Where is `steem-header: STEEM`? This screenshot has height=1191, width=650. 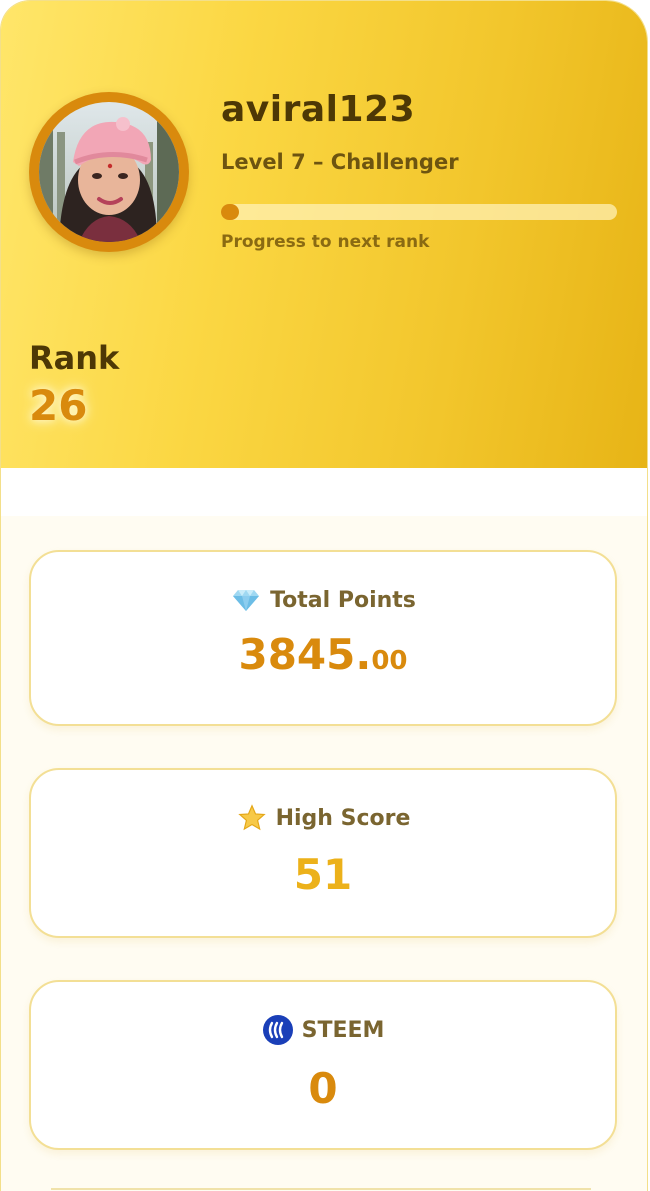
steem-header: STEEM is located at coordinates (323, 1030).